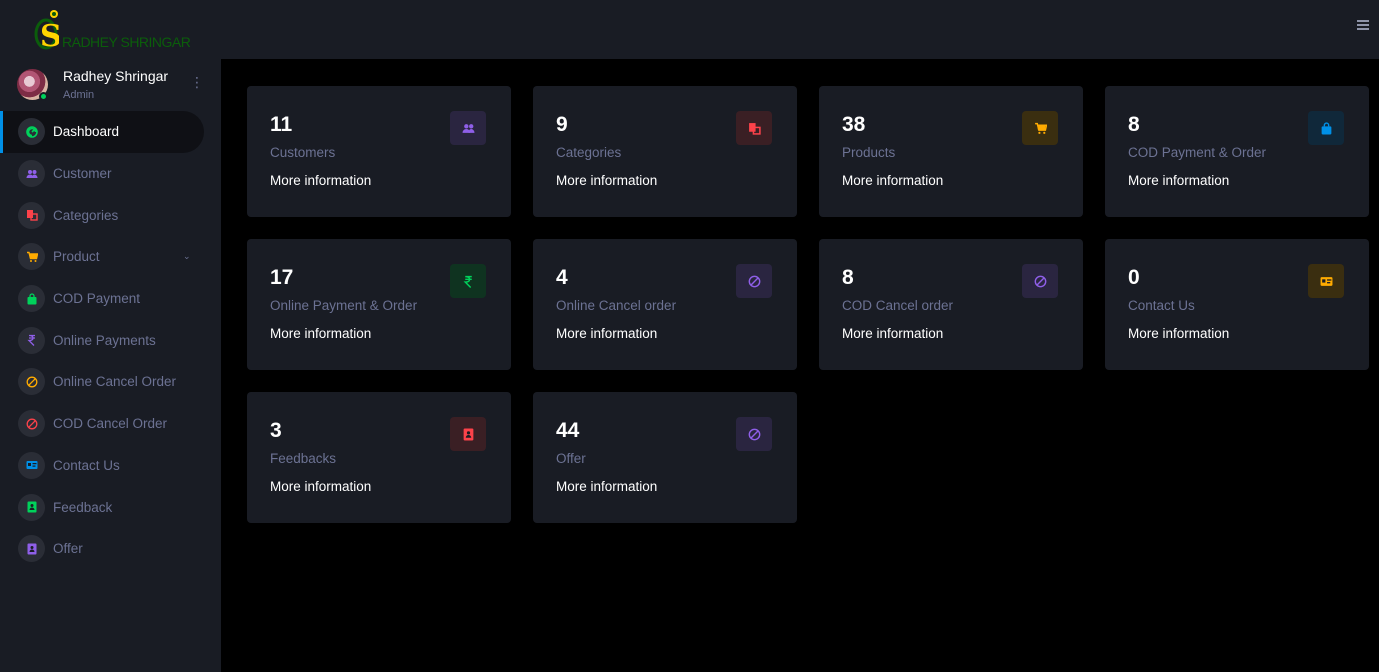 This screenshot has height=672, width=1379. I want to click on sidebar-item-label: Categories, so click(86, 215).